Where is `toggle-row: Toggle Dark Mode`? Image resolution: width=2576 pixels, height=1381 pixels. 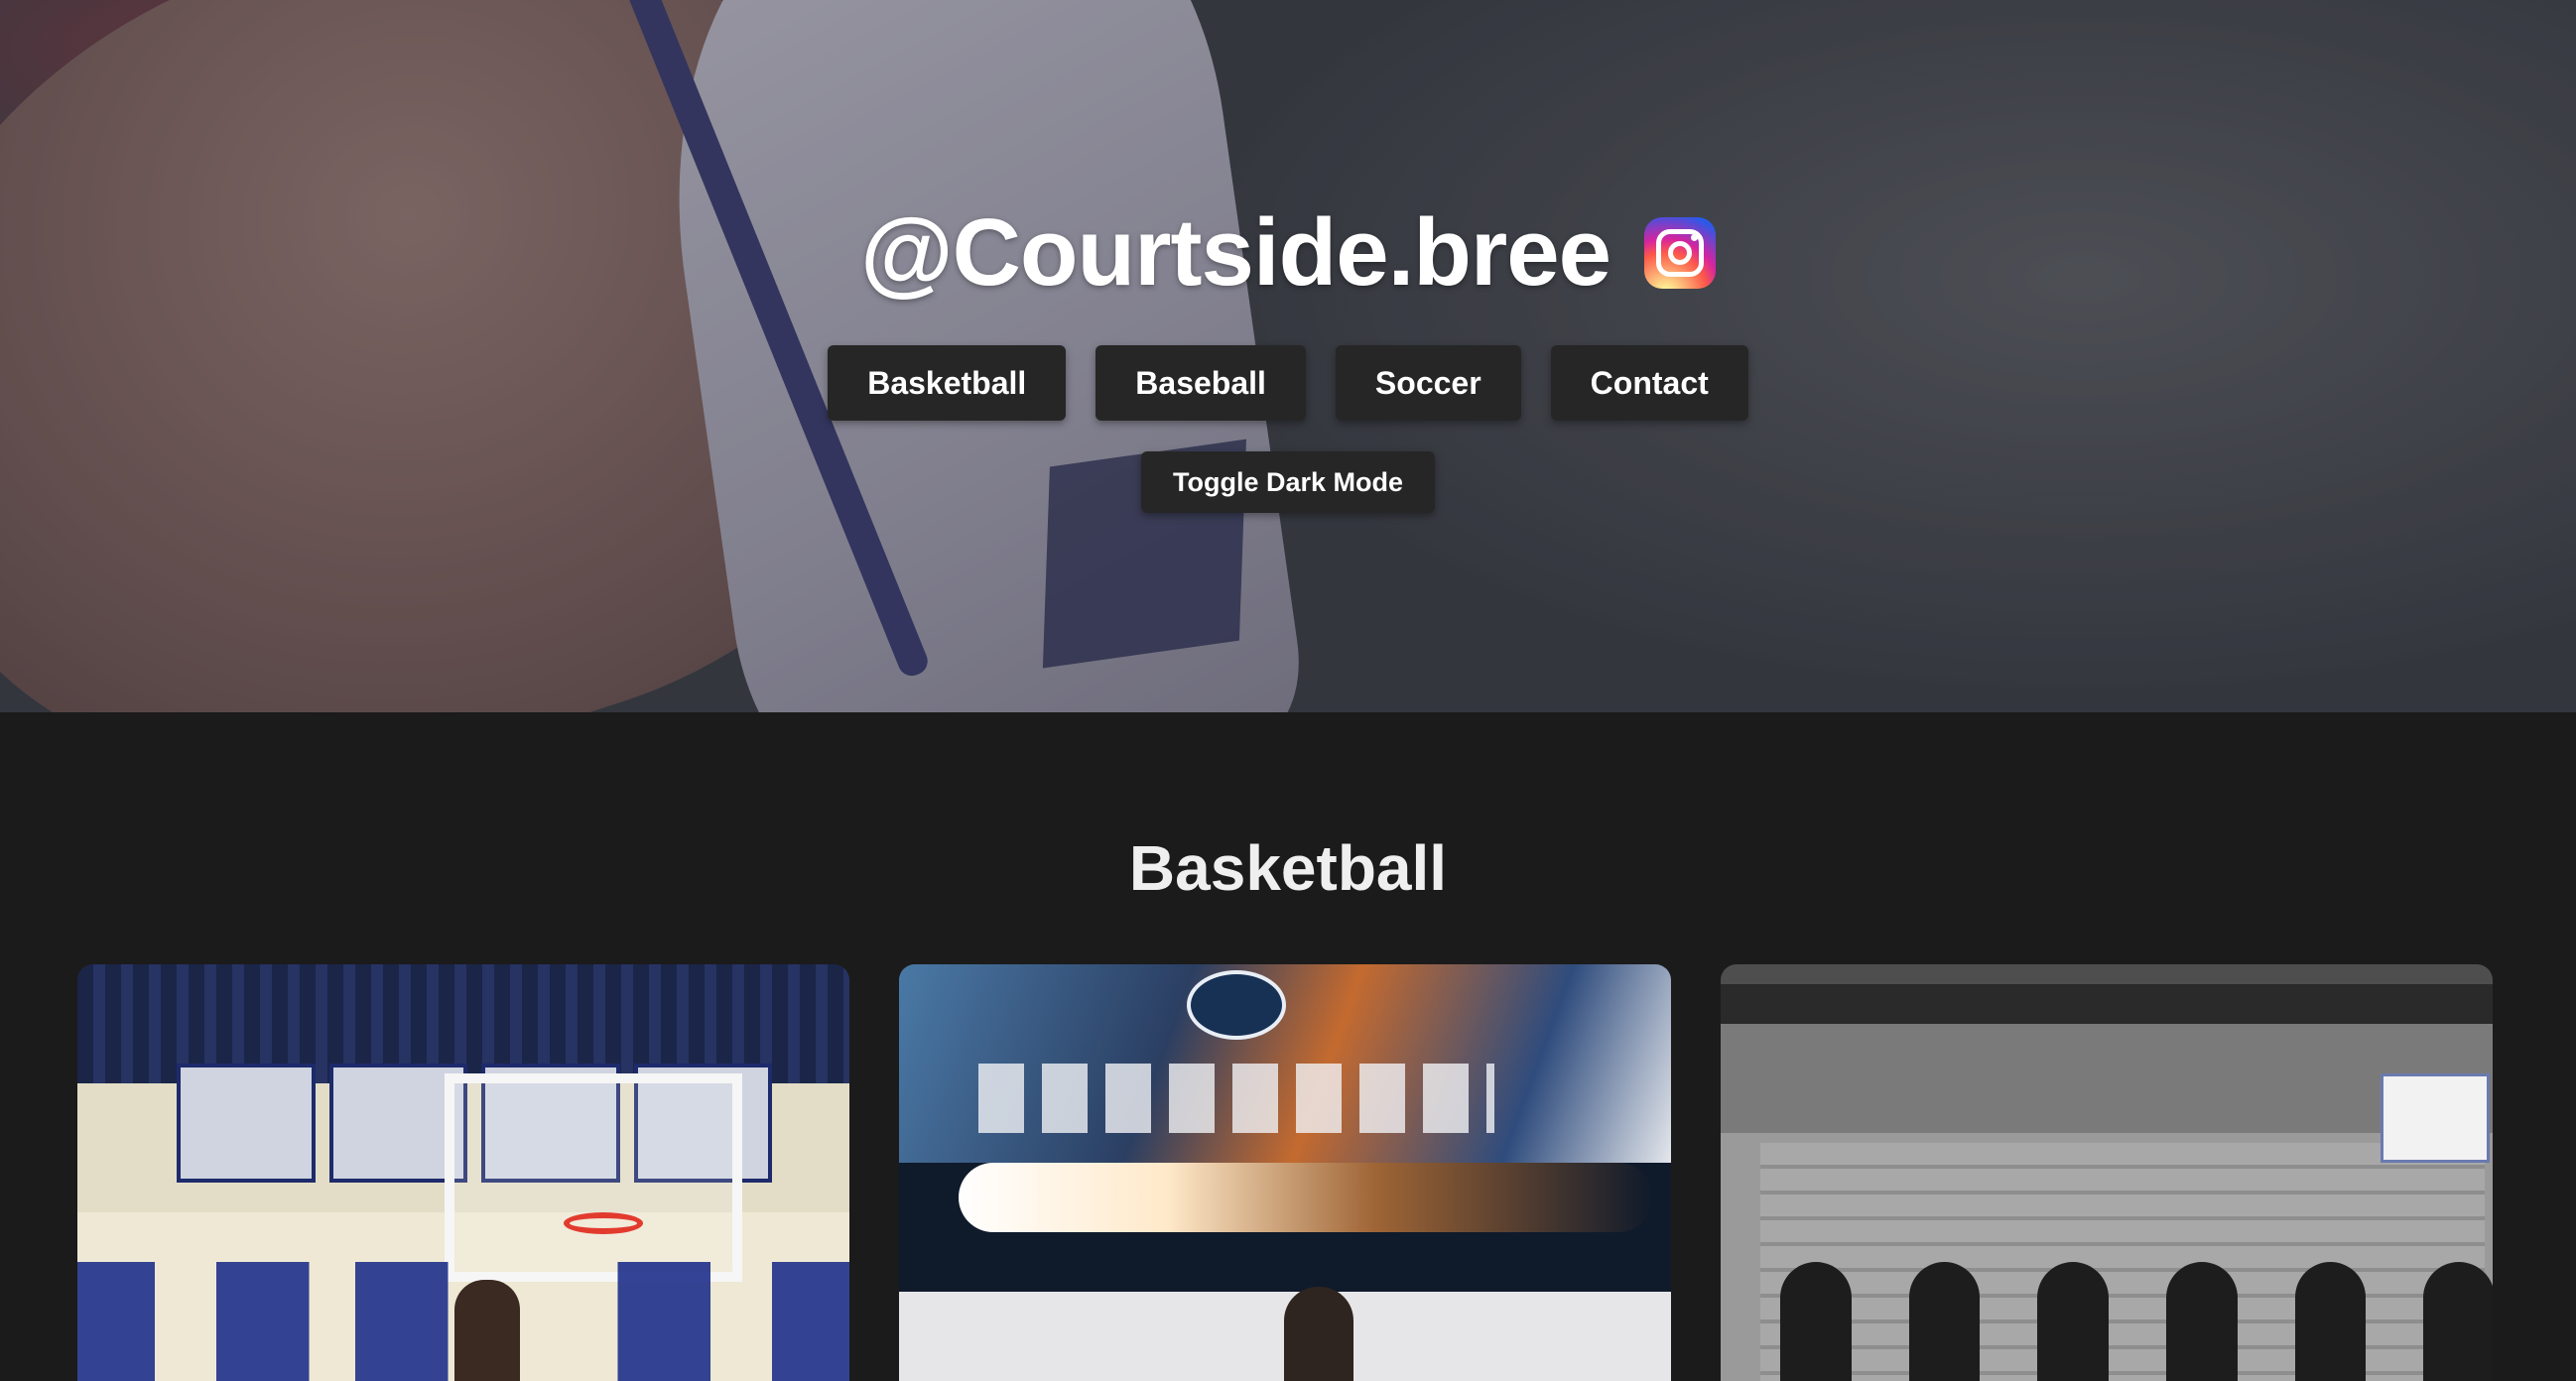
toggle-row: Toggle Dark Mode is located at coordinates (1288, 482).